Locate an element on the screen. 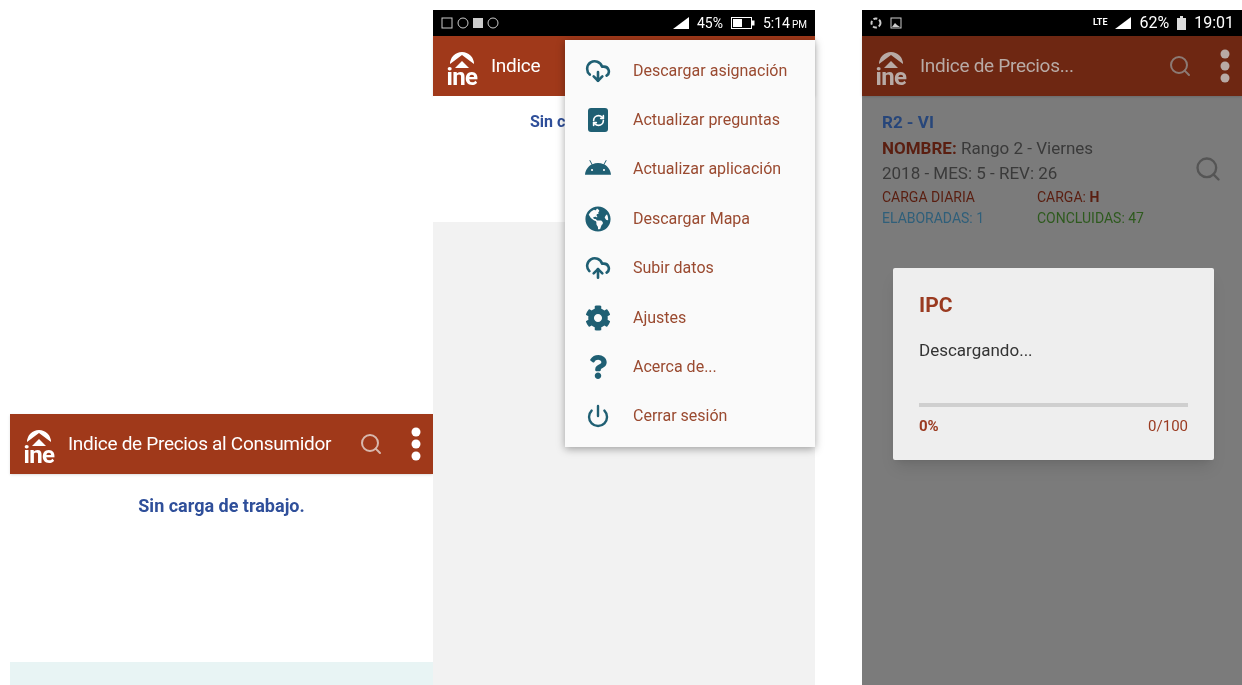  load-value: CARGA: H is located at coordinates (1069, 197).